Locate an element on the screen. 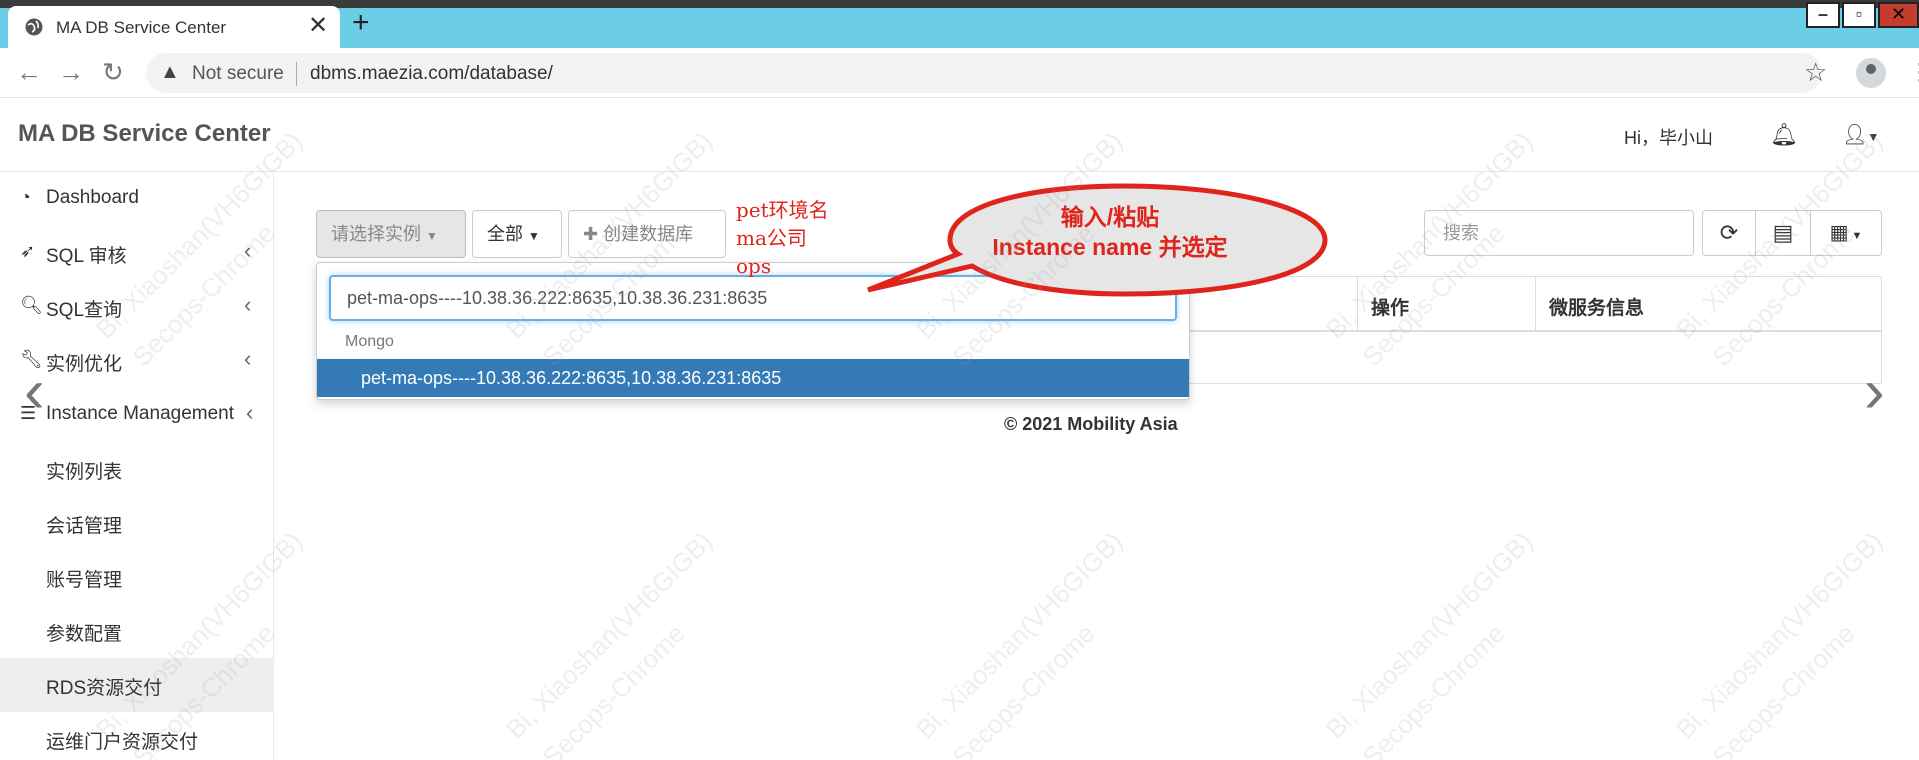 The image size is (1919, 760). annotation-note: pet环境名 ma公司 ops is located at coordinates (782, 238).